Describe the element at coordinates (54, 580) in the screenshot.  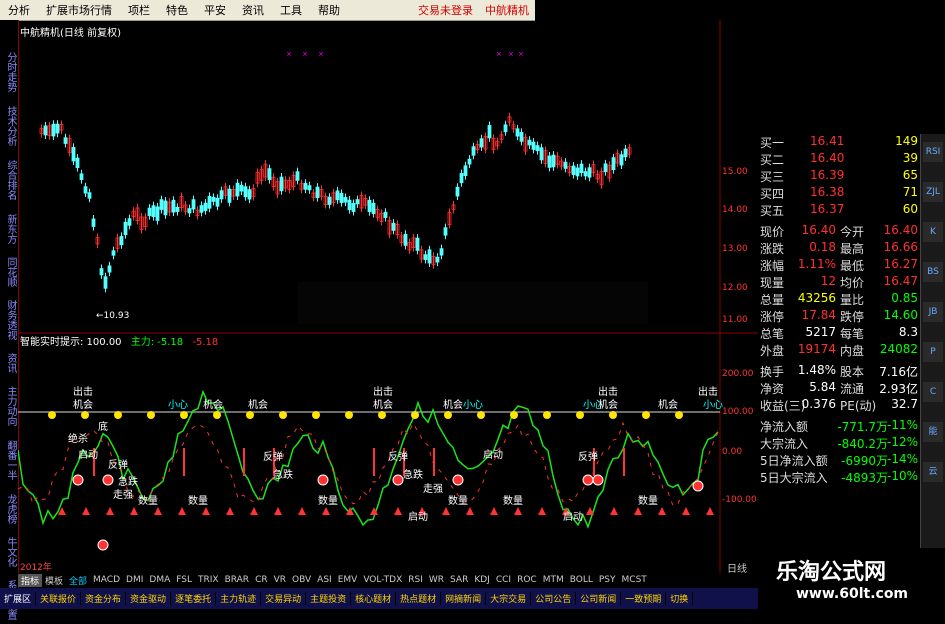
I see `indicator-tab: 模板` at that location.